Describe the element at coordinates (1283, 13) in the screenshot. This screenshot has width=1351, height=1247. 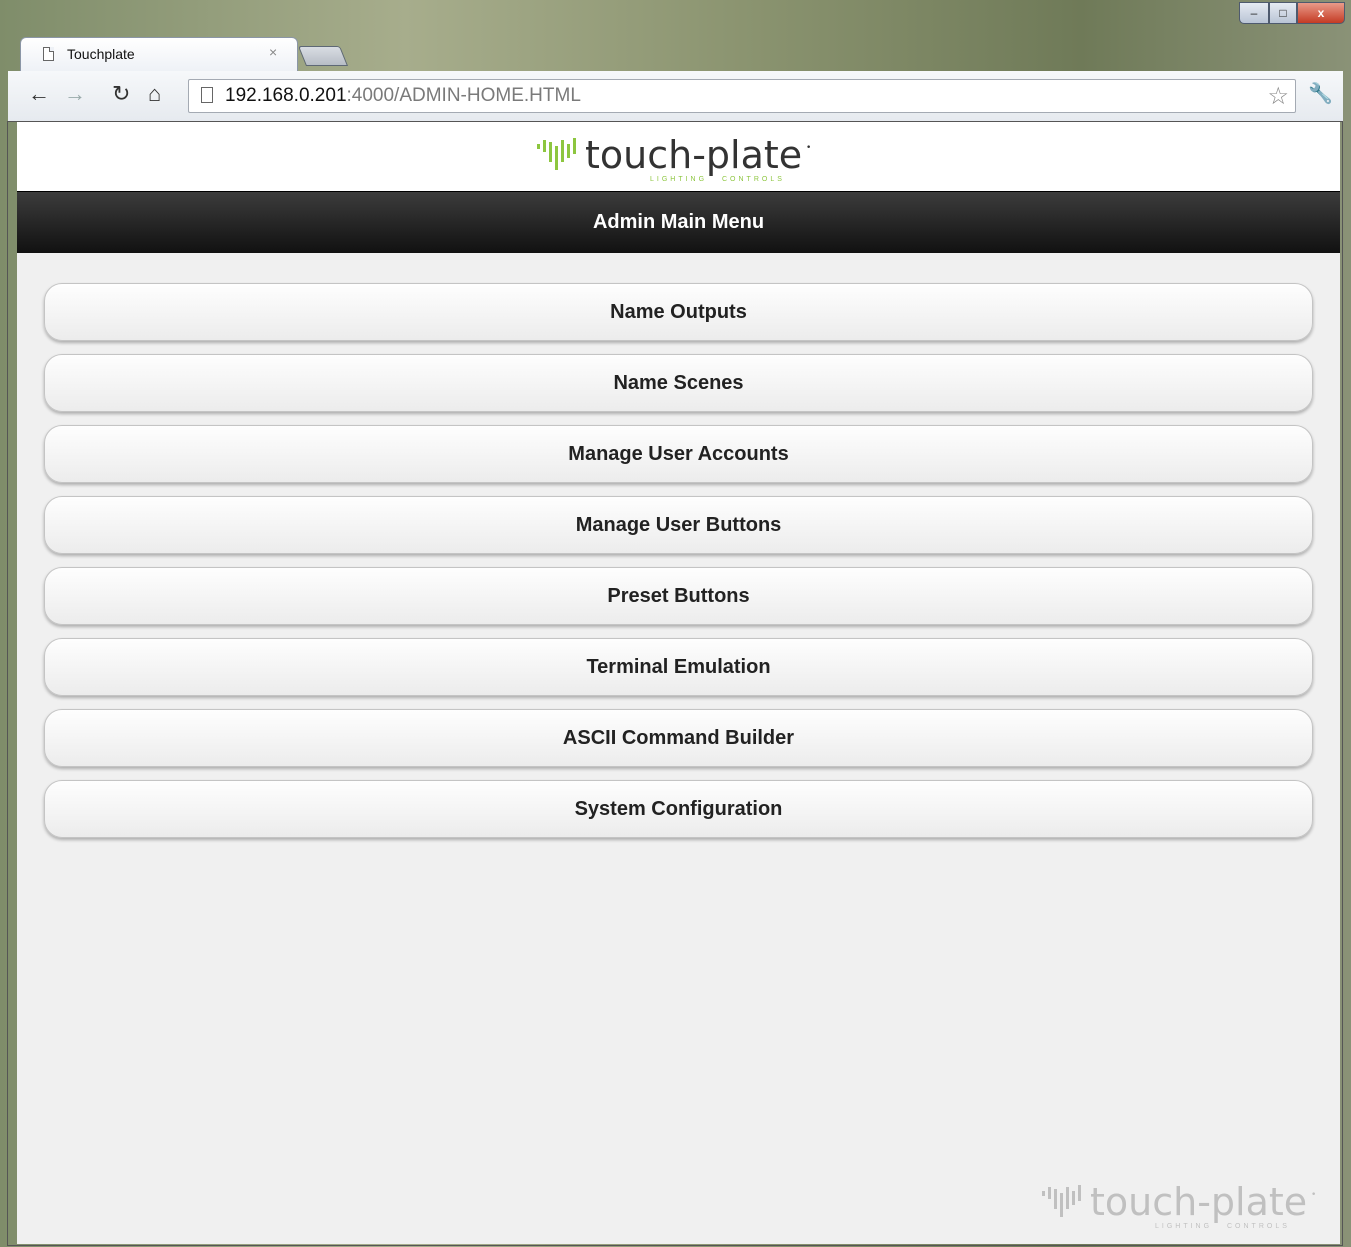
I see `maximize-button: □` at that location.